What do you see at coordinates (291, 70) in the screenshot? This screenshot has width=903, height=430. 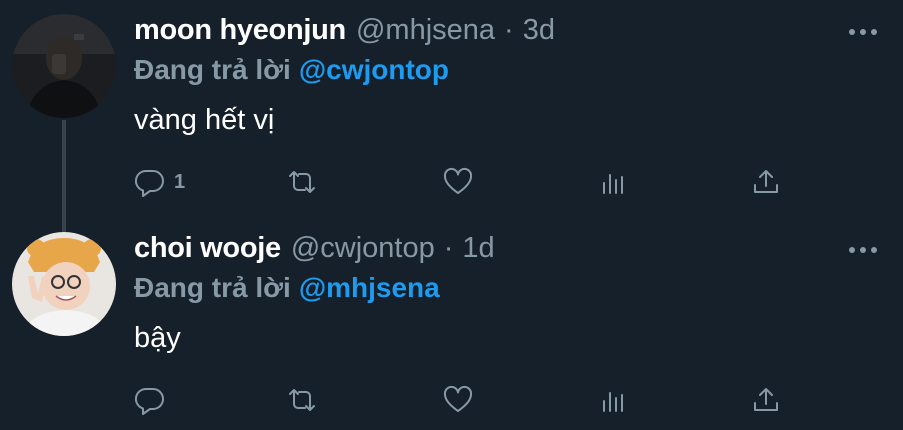 I see `replying-to: Đang trả lời @cwjontop` at bounding box center [291, 70].